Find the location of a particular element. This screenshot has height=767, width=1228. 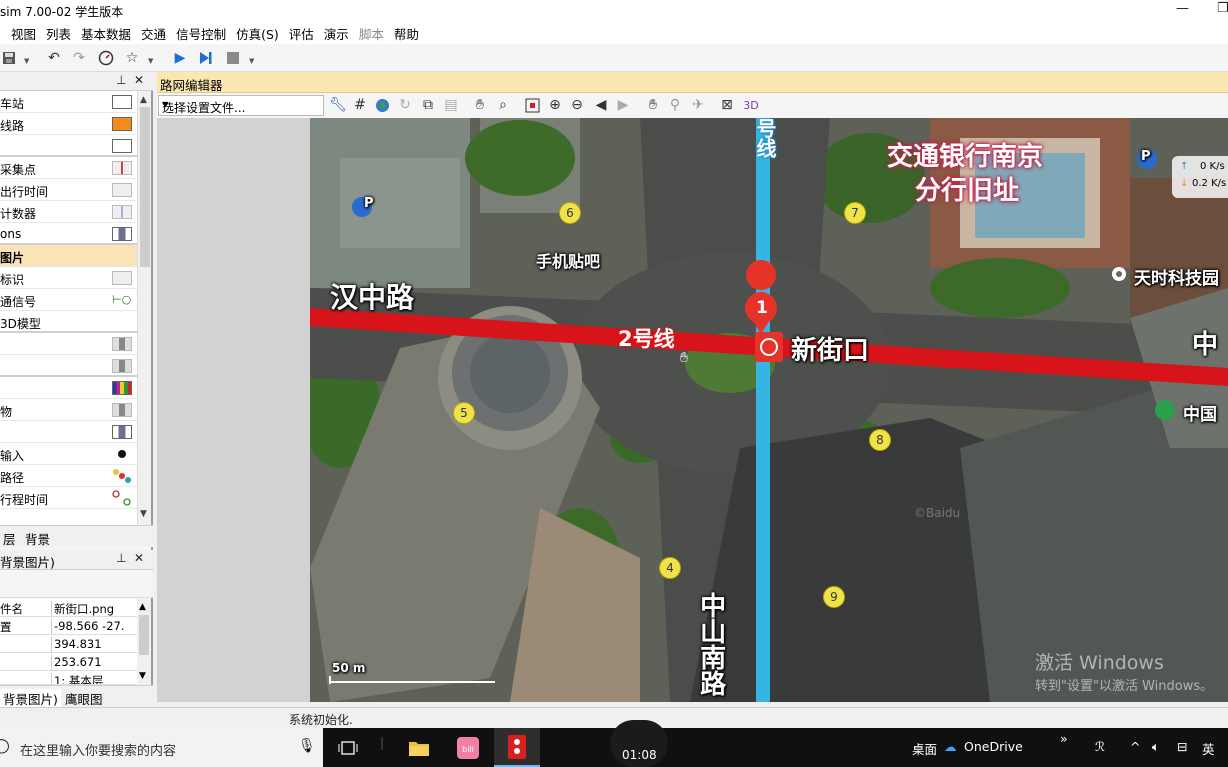

3d-view-icon: 3D is located at coordinates (751, 105).